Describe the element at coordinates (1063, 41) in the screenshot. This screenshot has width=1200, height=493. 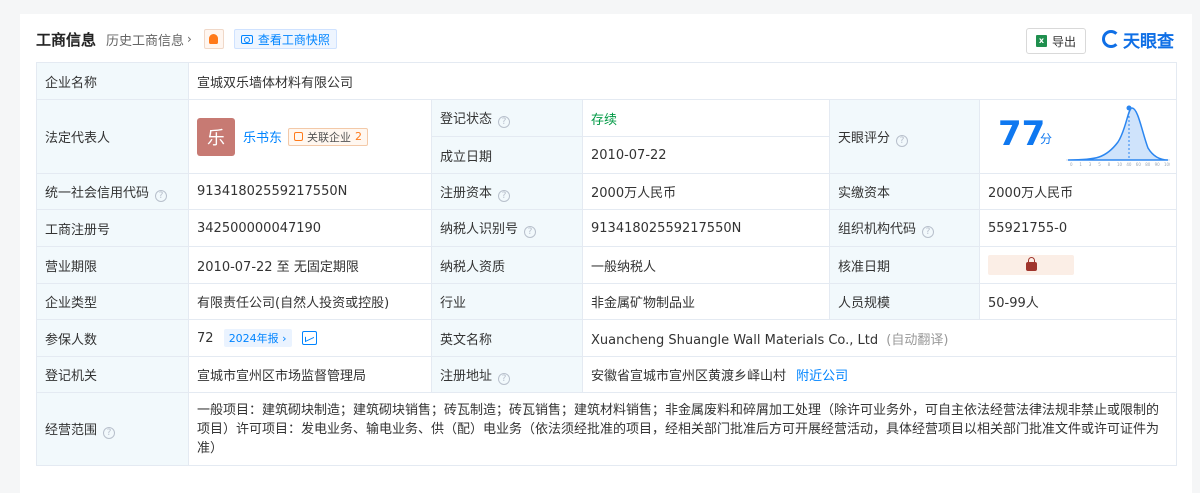
I see `export-label: 导出` at that location.